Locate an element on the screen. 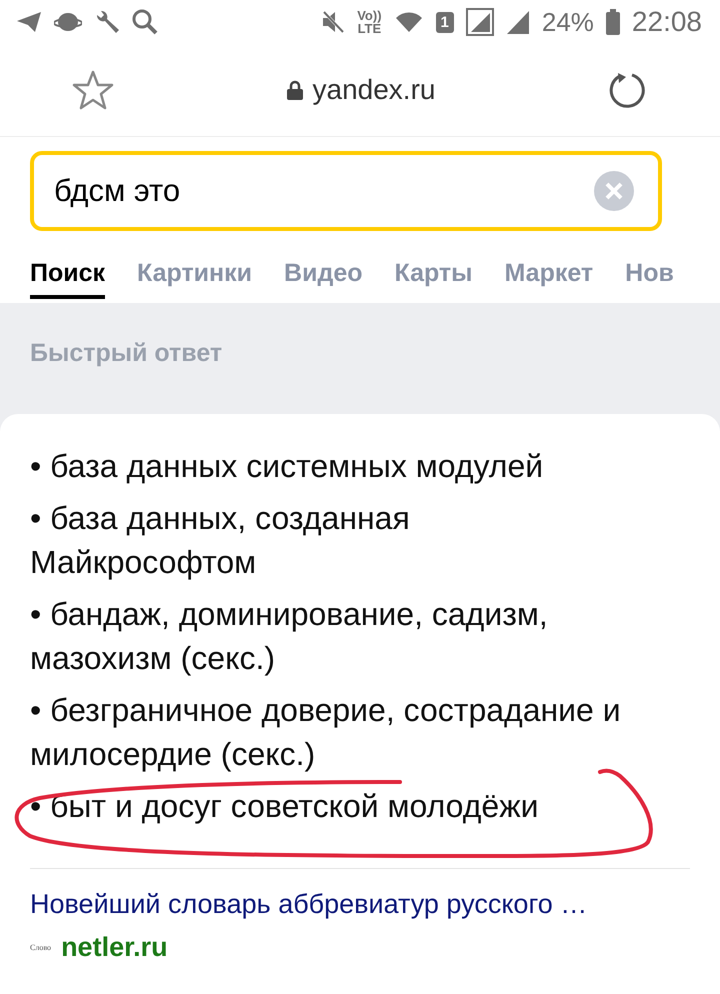 The width and height of the screenshot is (720, 994). search-field: бдсм это is located at coordinates (346, 191).